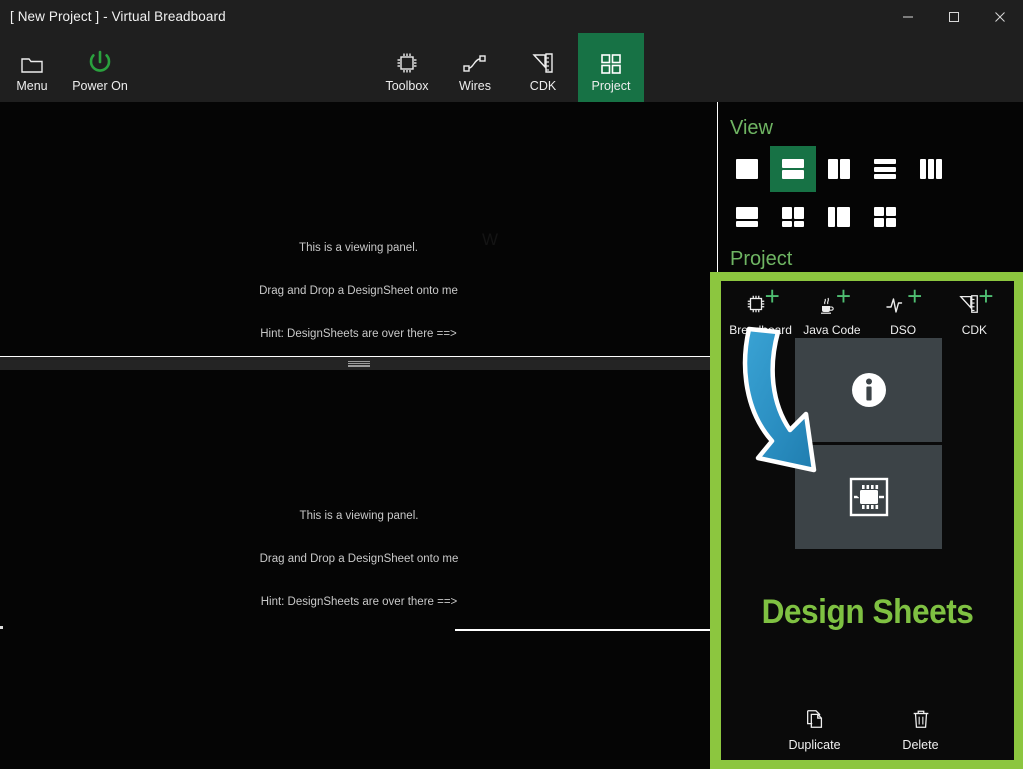 The height and width of the screenshot is (769, 1023). Describe the element at coordinates (118, 16) in the screenshot. I see `window-title: [ New Project ] - Virtual Breadboard` at that location.